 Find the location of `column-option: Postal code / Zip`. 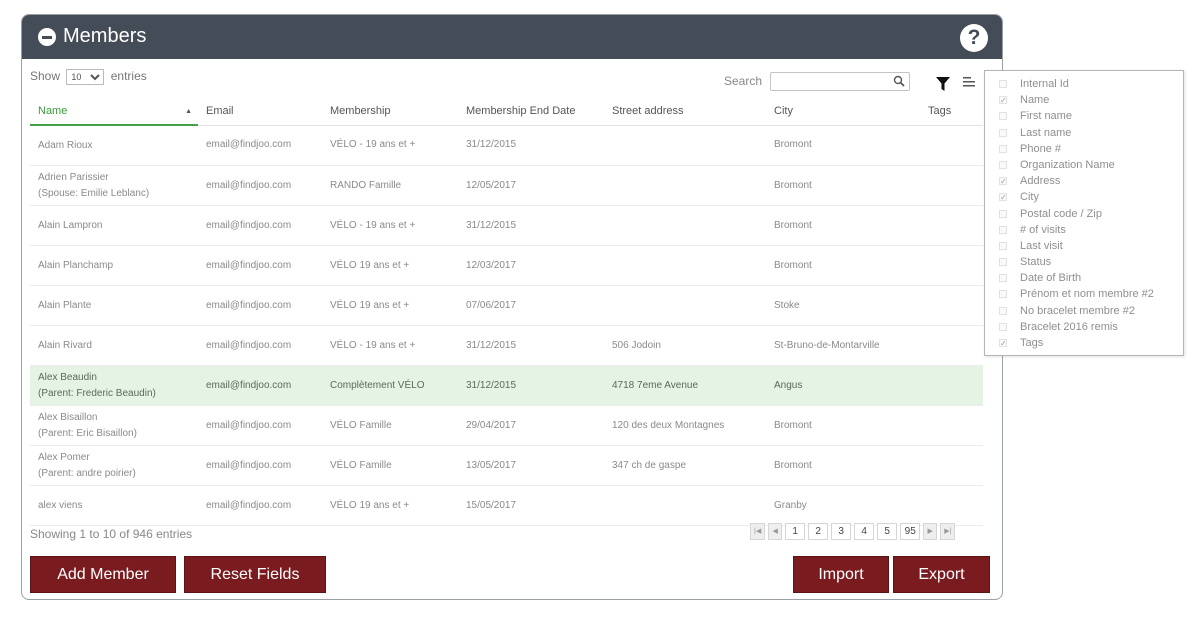

column-option: Postal code / Zip is located at coordinates (1084, 214).